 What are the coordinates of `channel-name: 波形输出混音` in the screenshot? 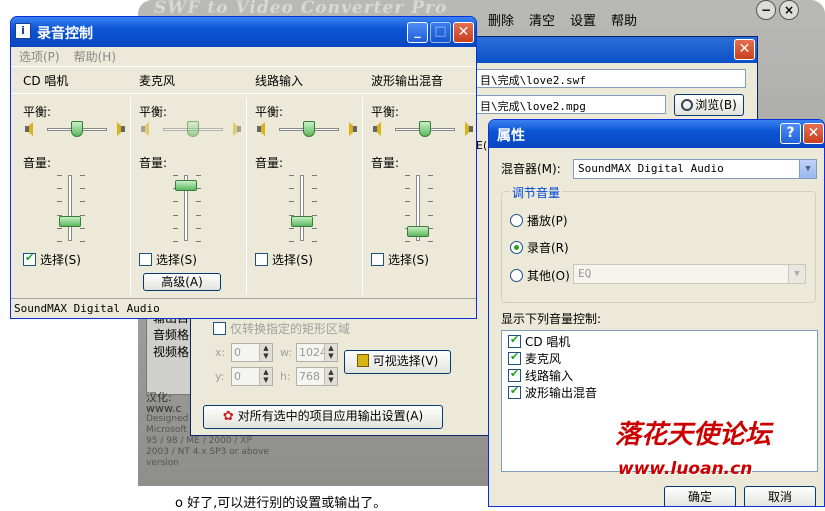 It's located at (407, 81).